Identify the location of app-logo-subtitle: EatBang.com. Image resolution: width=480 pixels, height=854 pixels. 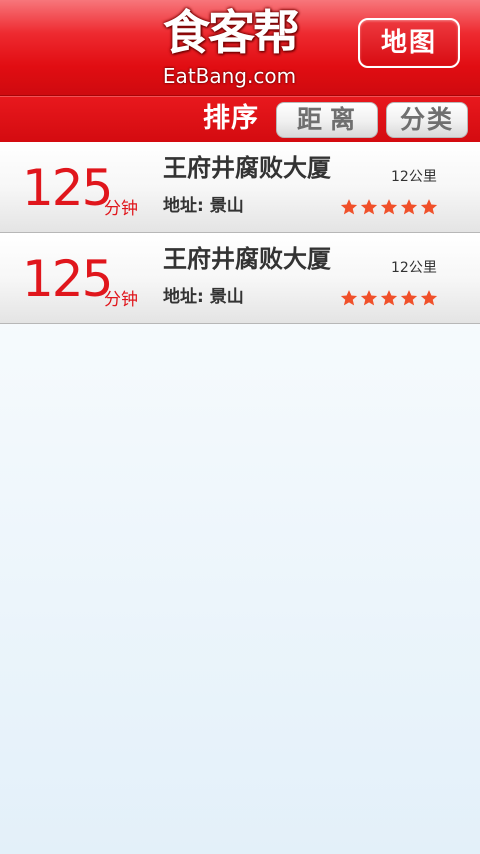
(229, 76).